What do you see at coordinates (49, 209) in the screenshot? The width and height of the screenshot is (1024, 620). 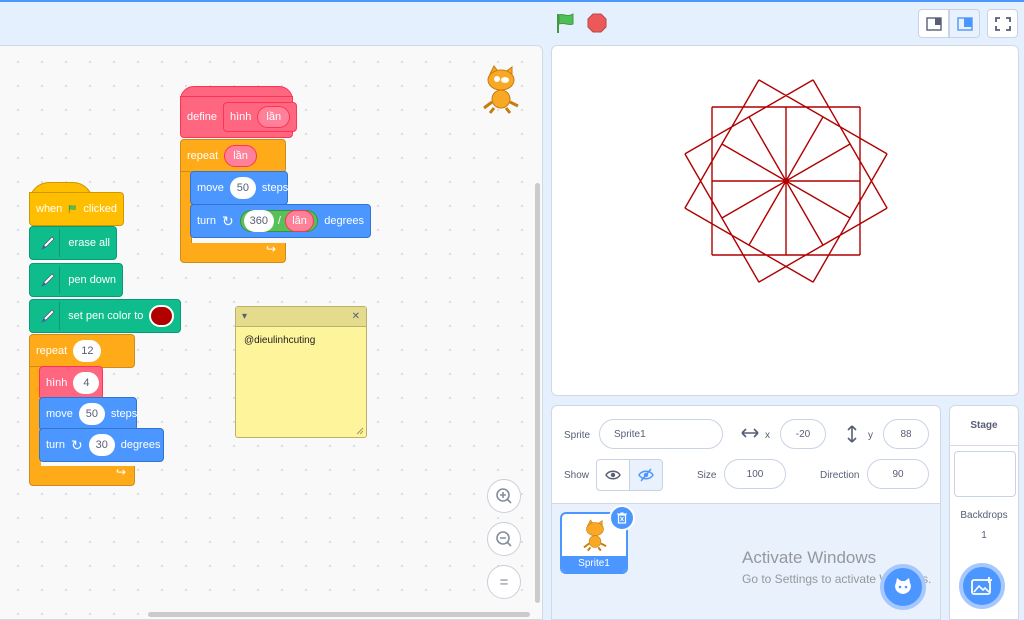 I see `when-label: when` at bounding box center [49, 209].